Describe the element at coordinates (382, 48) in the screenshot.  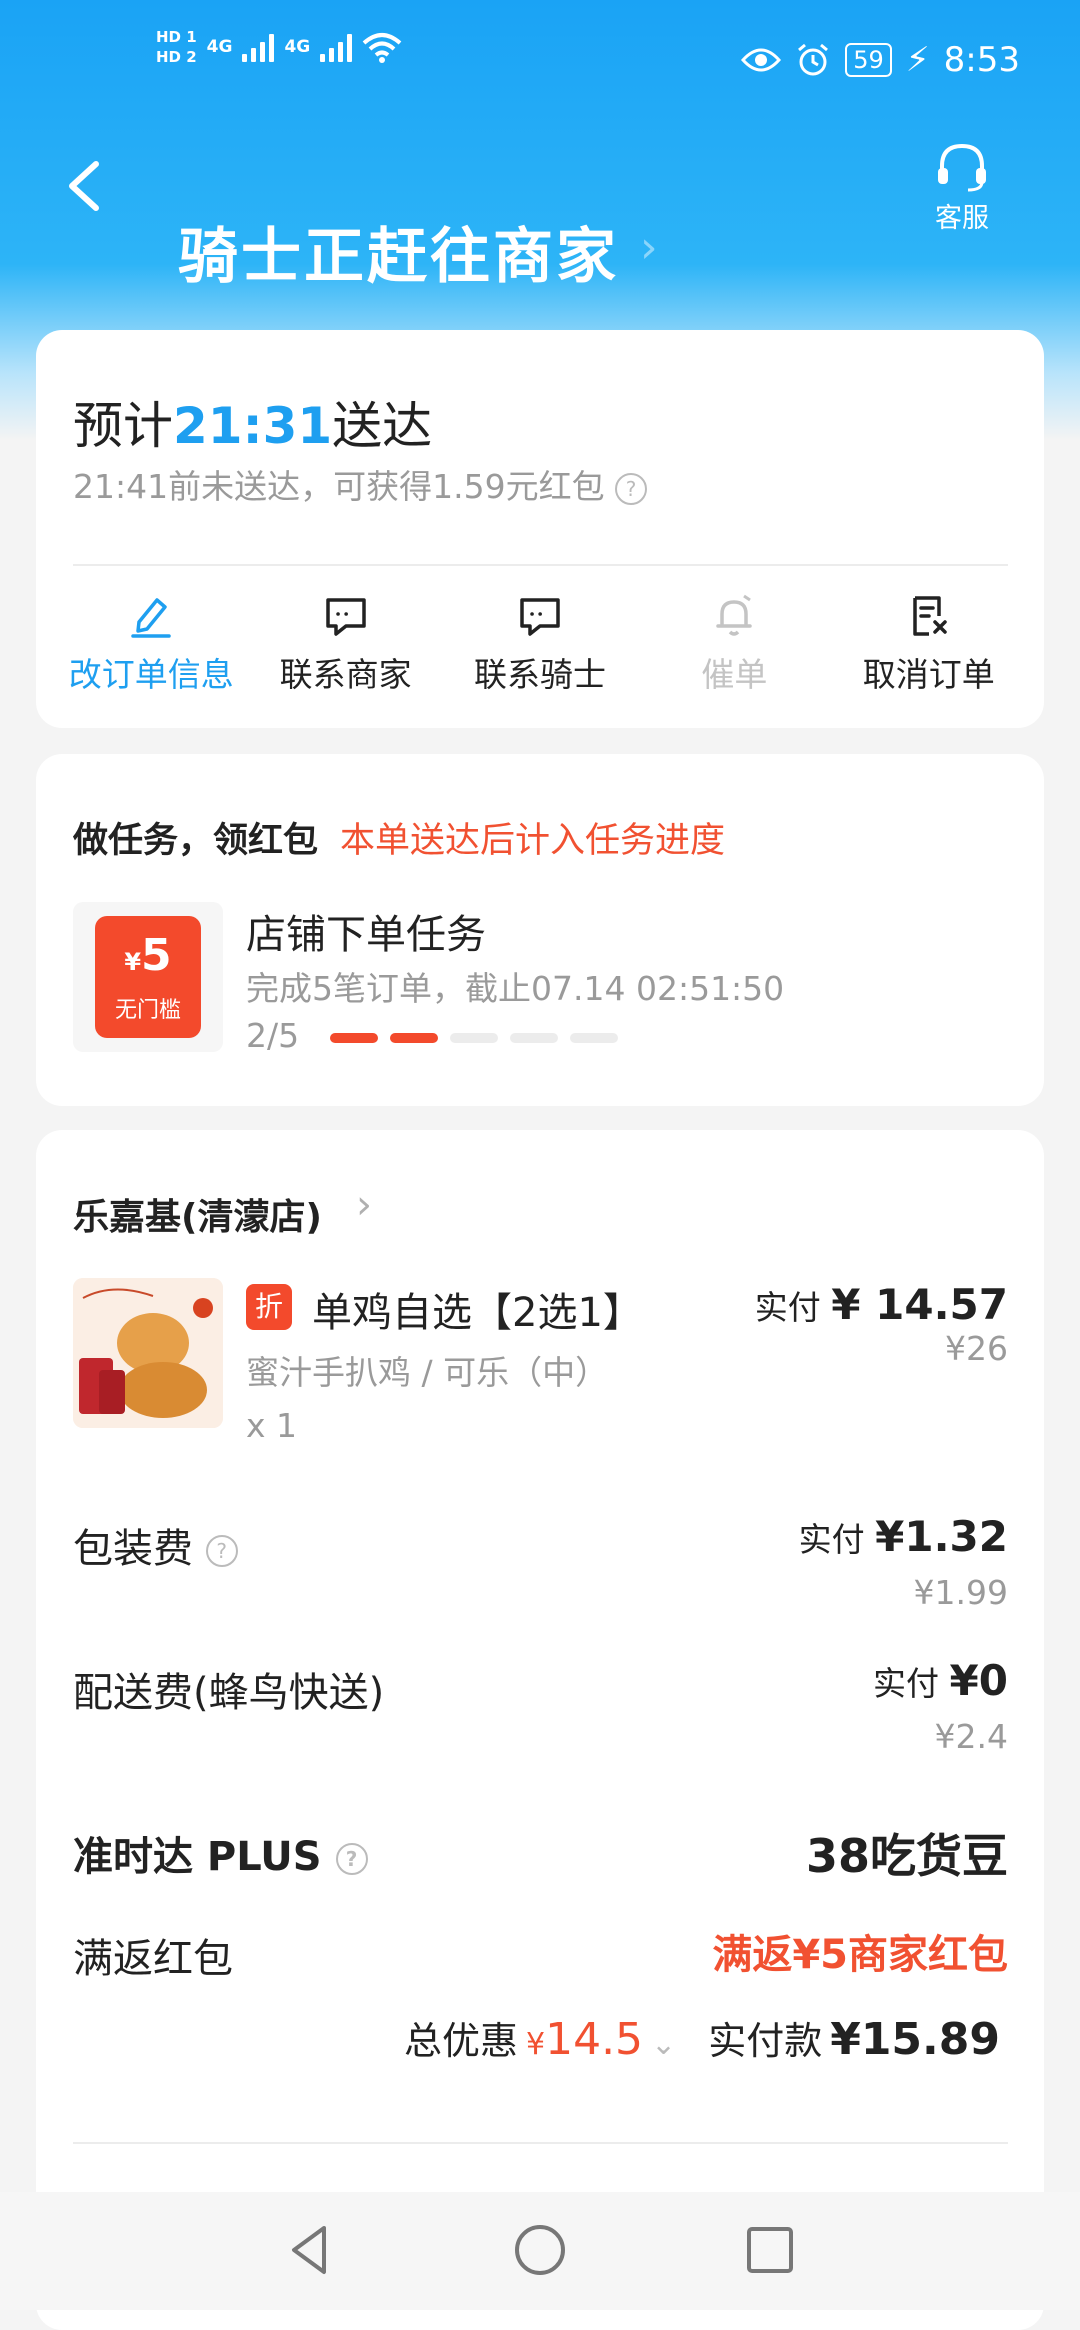
I see `wifi-icon` at that location.